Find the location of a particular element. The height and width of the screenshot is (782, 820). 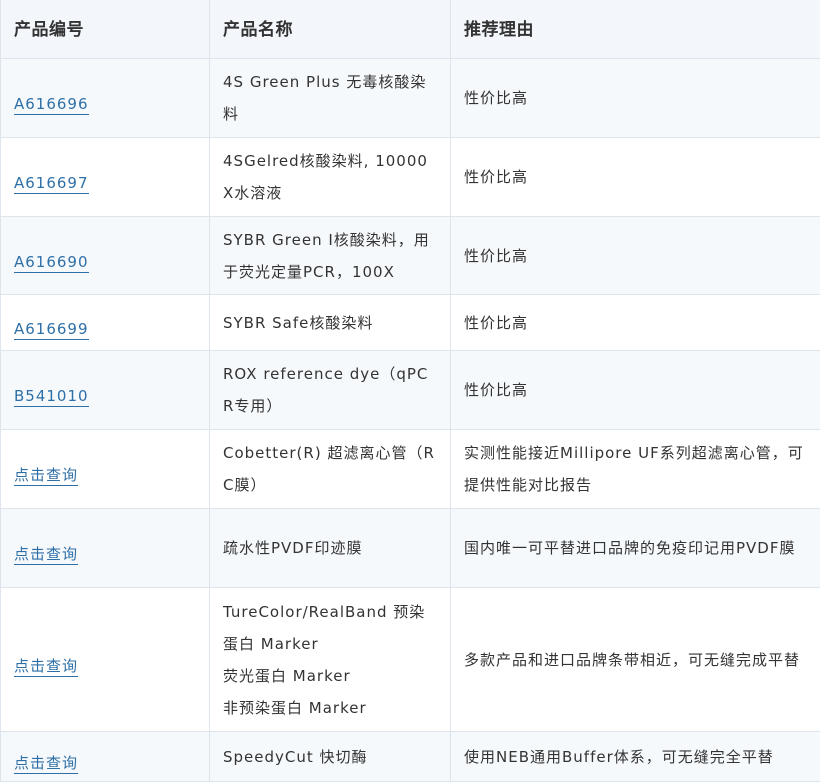

product-code-link: A616697 is located at coordinates (51, 184).